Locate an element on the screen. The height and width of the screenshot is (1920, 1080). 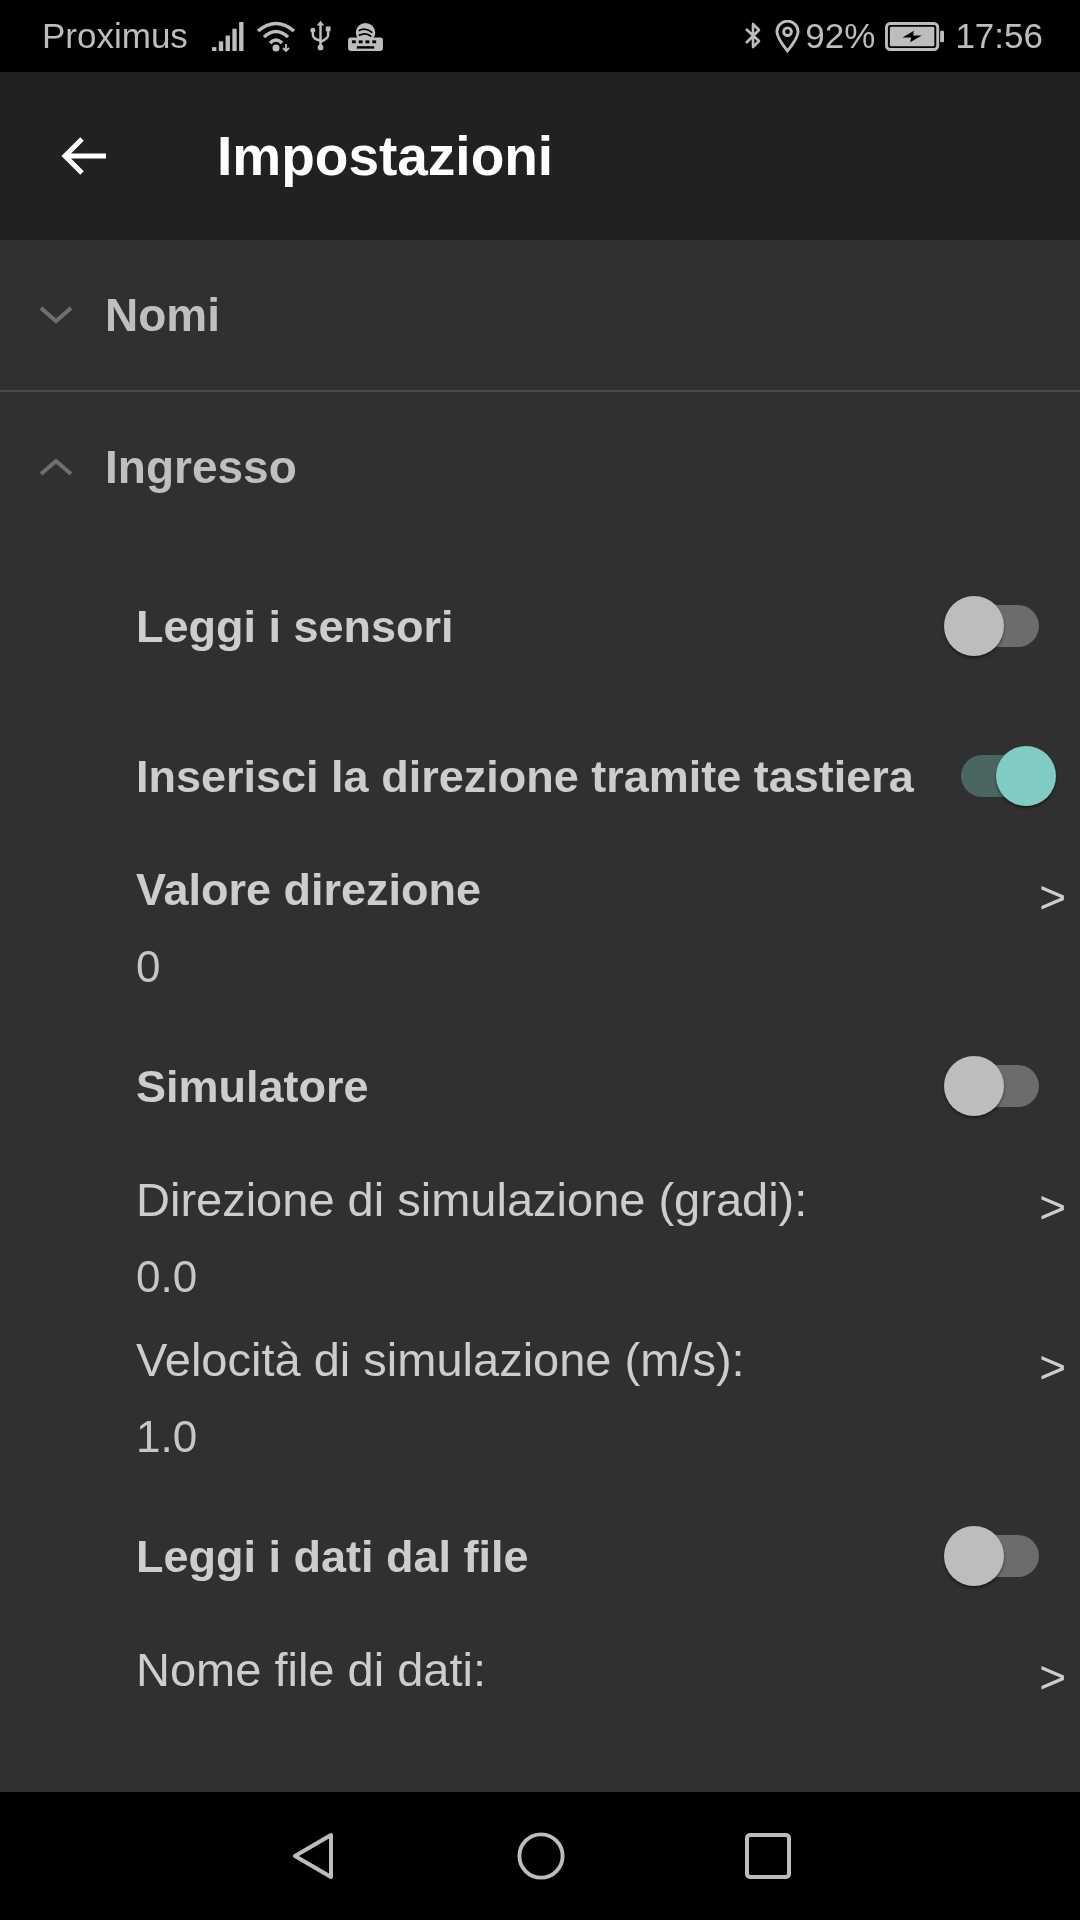
setting-label: Inserisci la direzione tramite tastiera is located at coordinates (525, 776).